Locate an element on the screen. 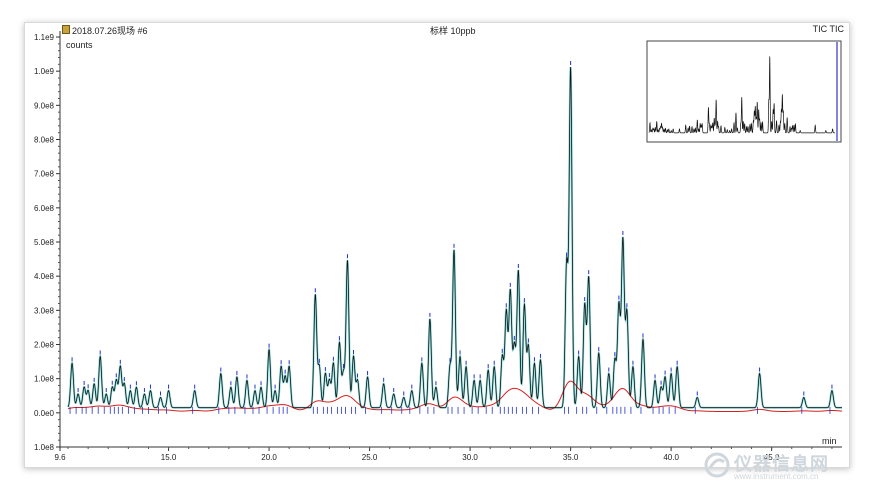 The width and height of the screenshot is (872, 497). y-tick-label: 8.0e8 is located at coordinates (44, 140).